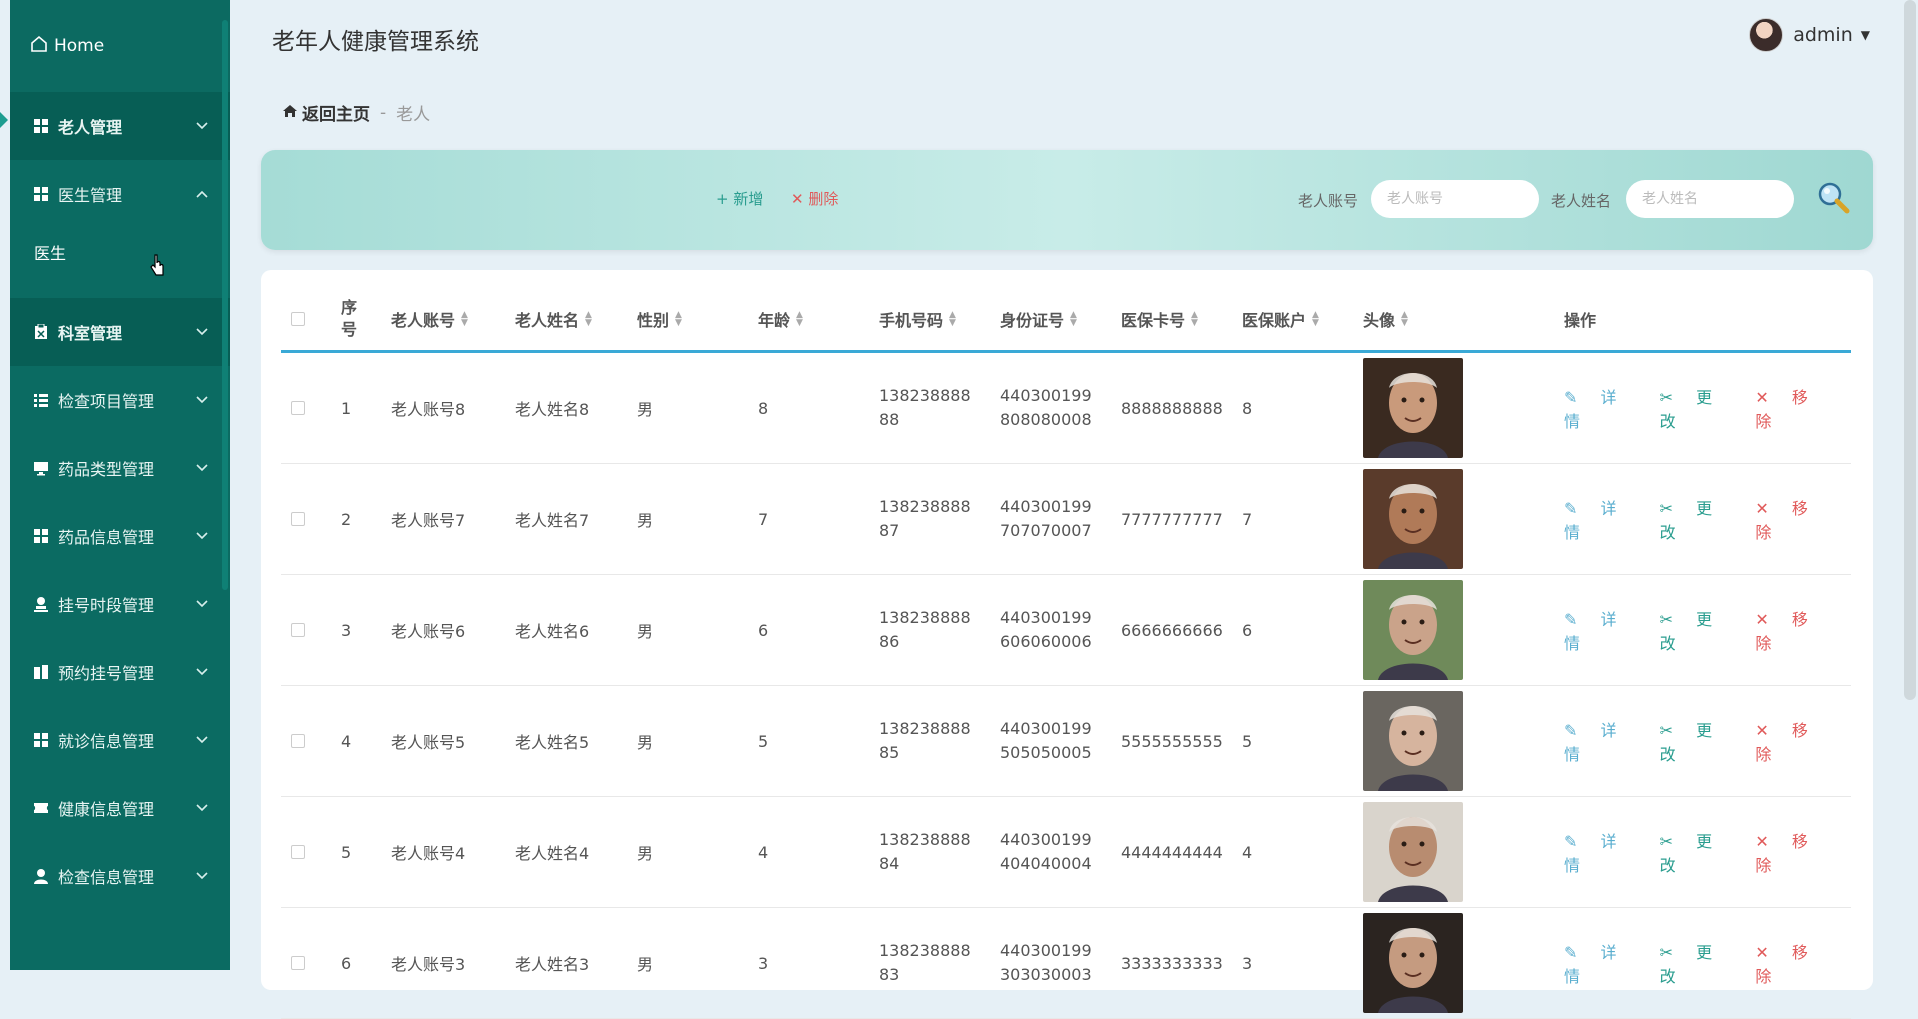 The height and width of the screenshot is (1019, 1918). What do you see at coordinates (298, 319) in the screenshot?
I see `select-all-checkbox` at bounding box center [298, 319].